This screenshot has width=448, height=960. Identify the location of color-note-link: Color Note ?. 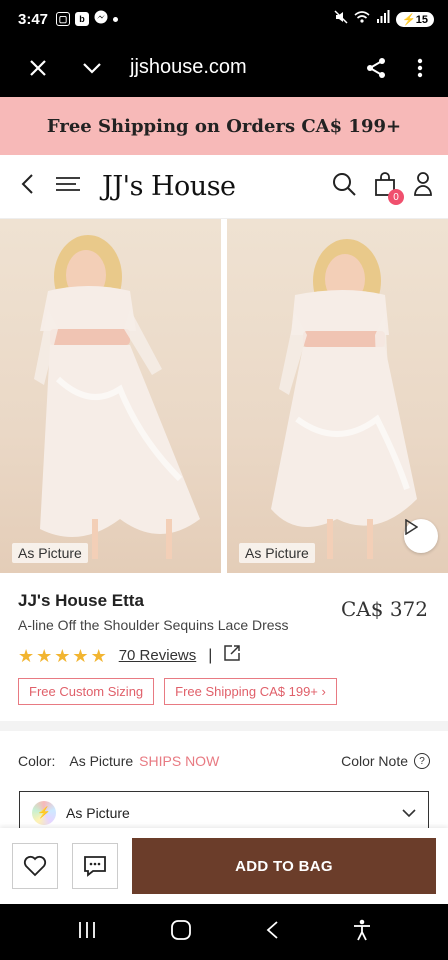
(385, 761).